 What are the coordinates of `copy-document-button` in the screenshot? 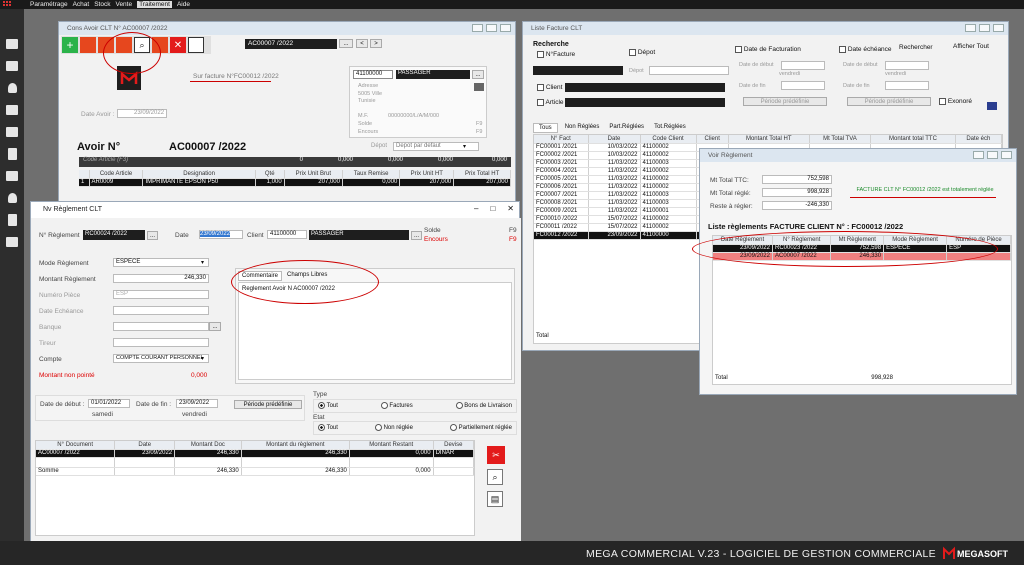 It's located at (88, 45).